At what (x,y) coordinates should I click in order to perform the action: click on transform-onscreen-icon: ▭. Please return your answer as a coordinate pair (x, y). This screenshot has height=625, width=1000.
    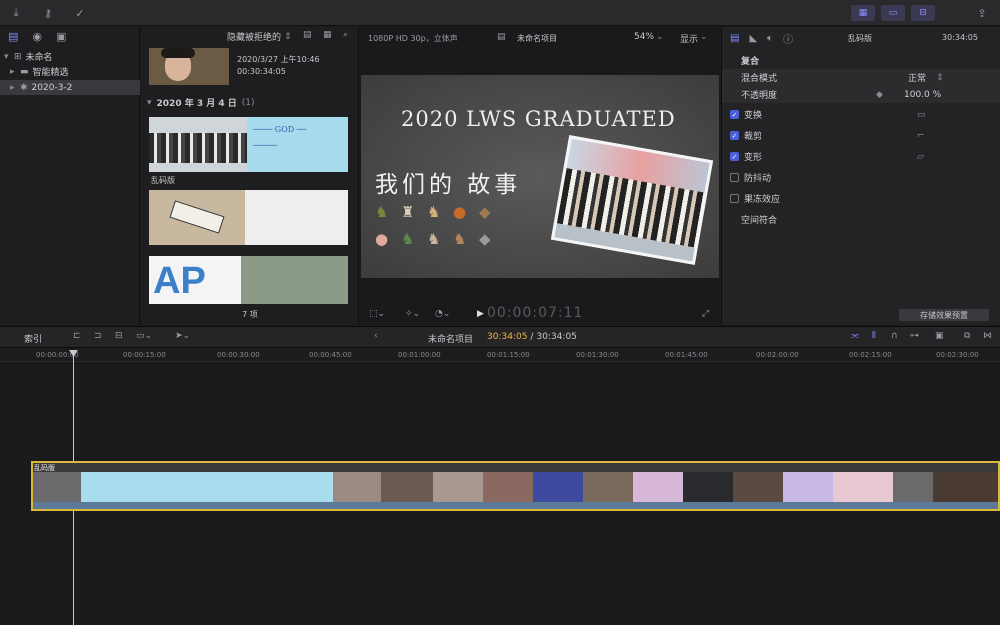
    Looking at the image, I should click on (921, 115).